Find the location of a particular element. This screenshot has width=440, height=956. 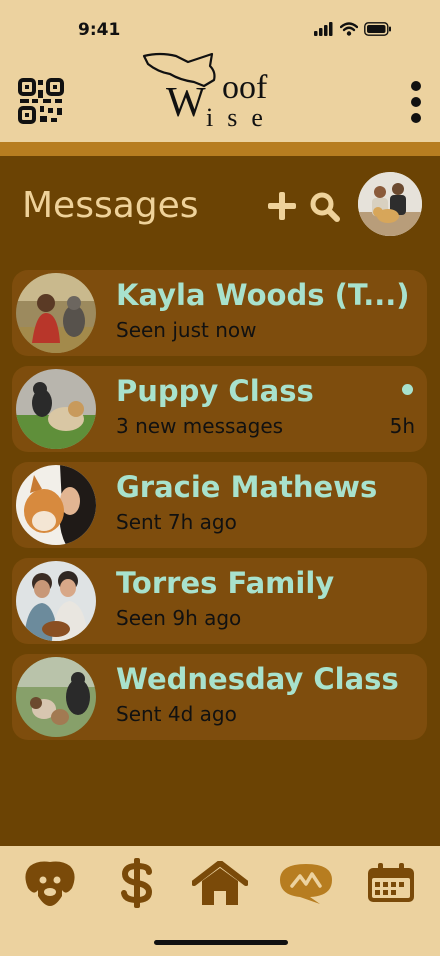

dollar-icon is located at coordinates (137, 883).